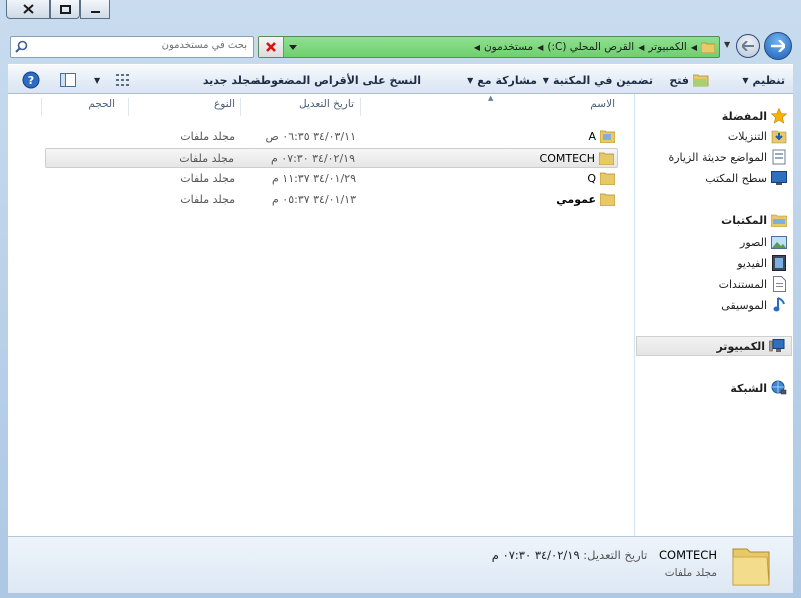 The height and width of the screenshot is (598, 801). I want to click on include-in-library-button: تضمين في المكتبة ▼, so click(598, 80).